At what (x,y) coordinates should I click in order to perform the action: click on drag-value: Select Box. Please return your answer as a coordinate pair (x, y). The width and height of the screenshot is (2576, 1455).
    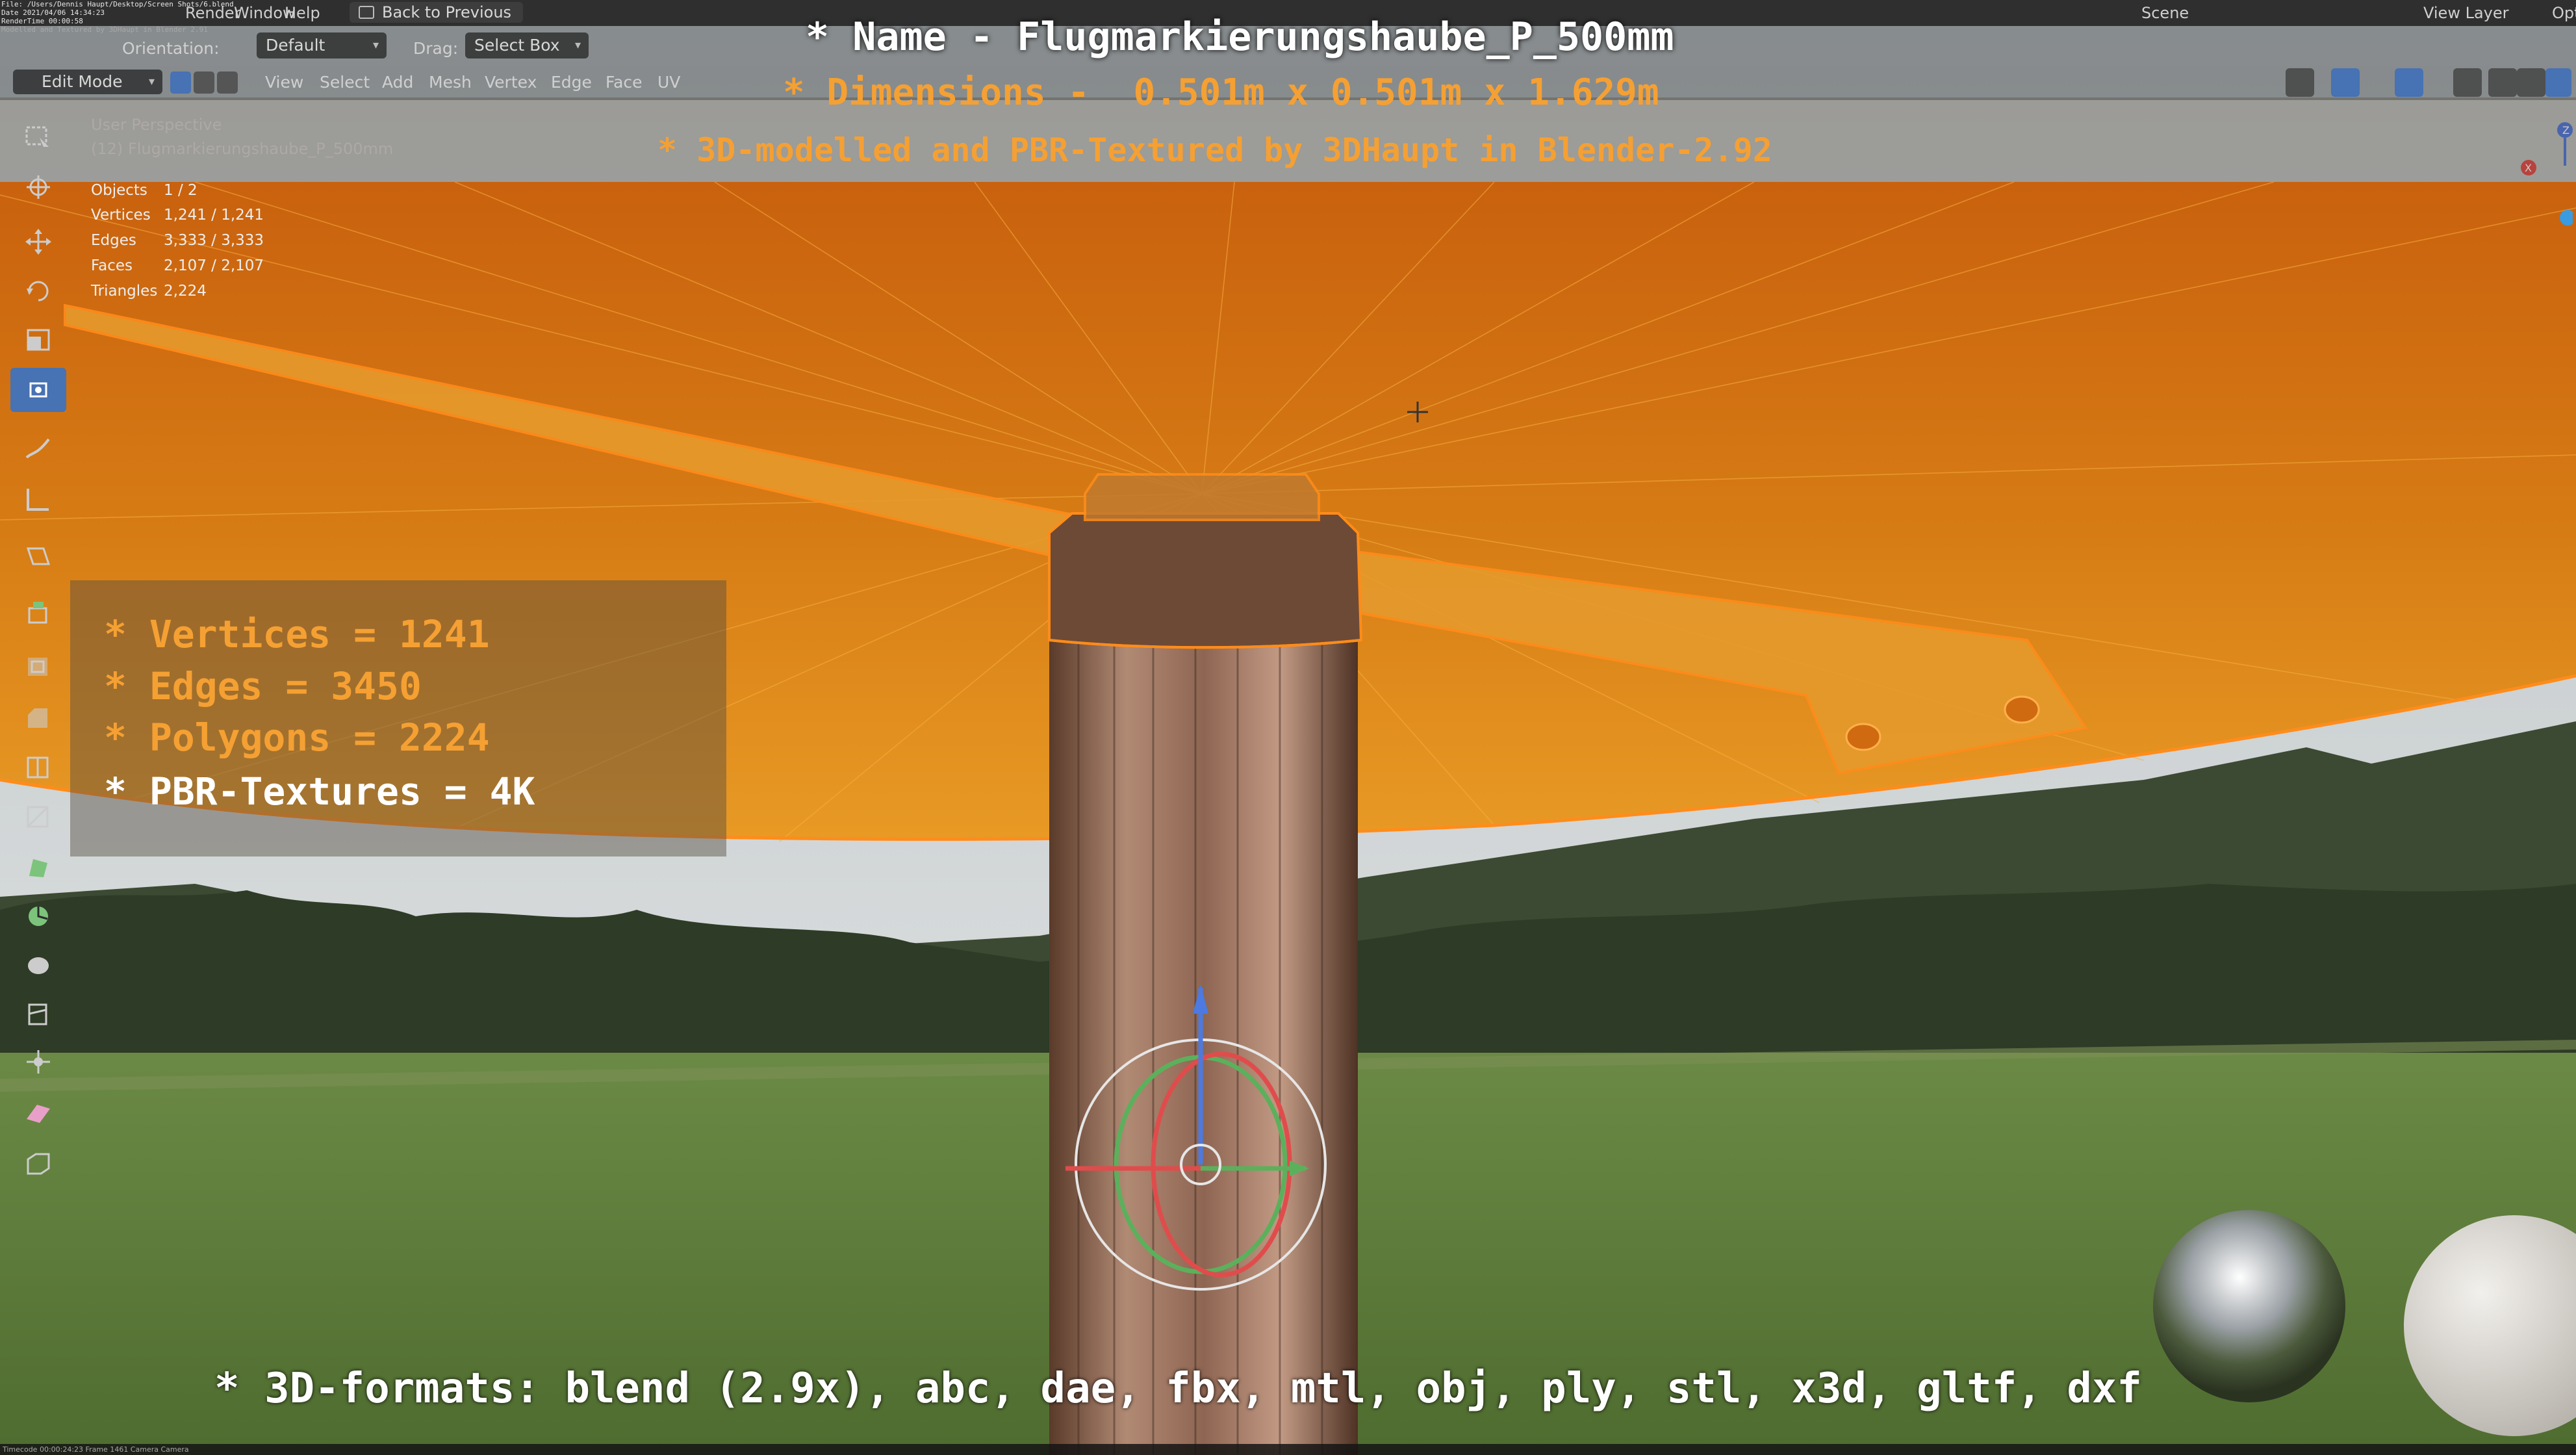
    Looking at the image, I should click on (517, 45).